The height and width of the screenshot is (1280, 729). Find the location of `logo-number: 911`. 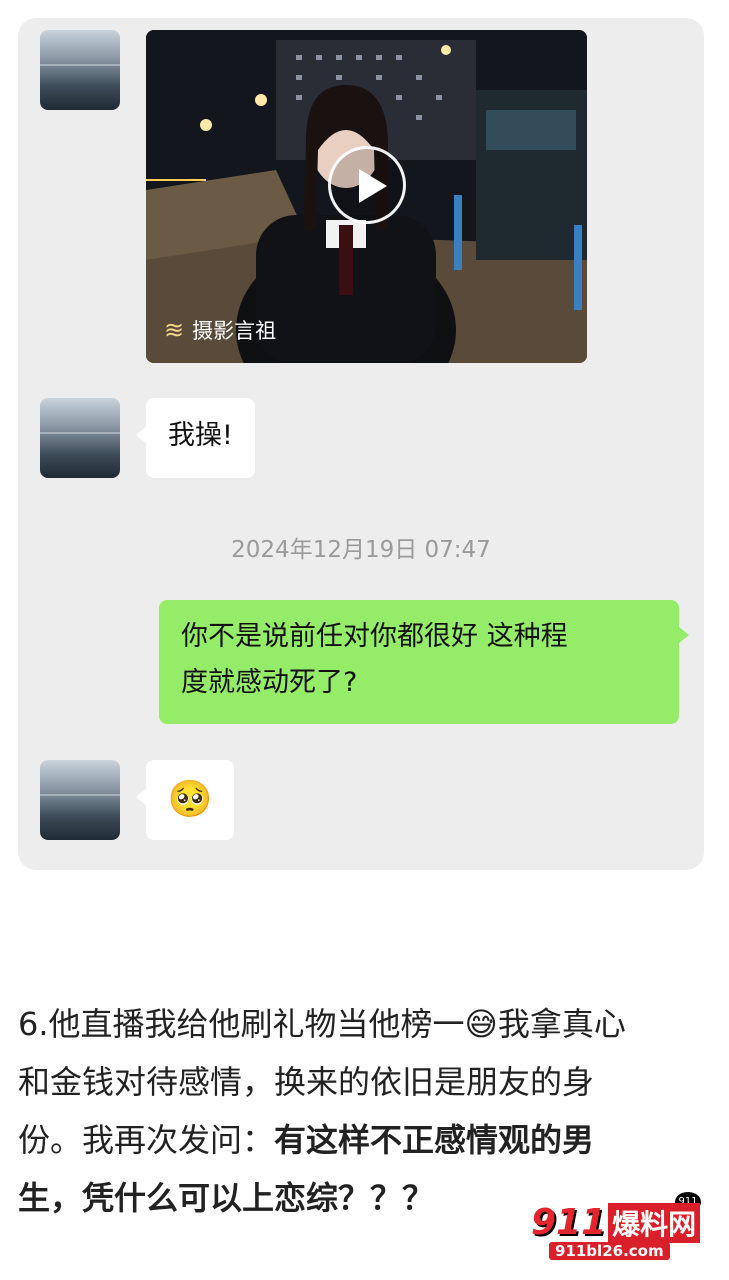

logo-number: 911 is located at coordinates (569, 1222).